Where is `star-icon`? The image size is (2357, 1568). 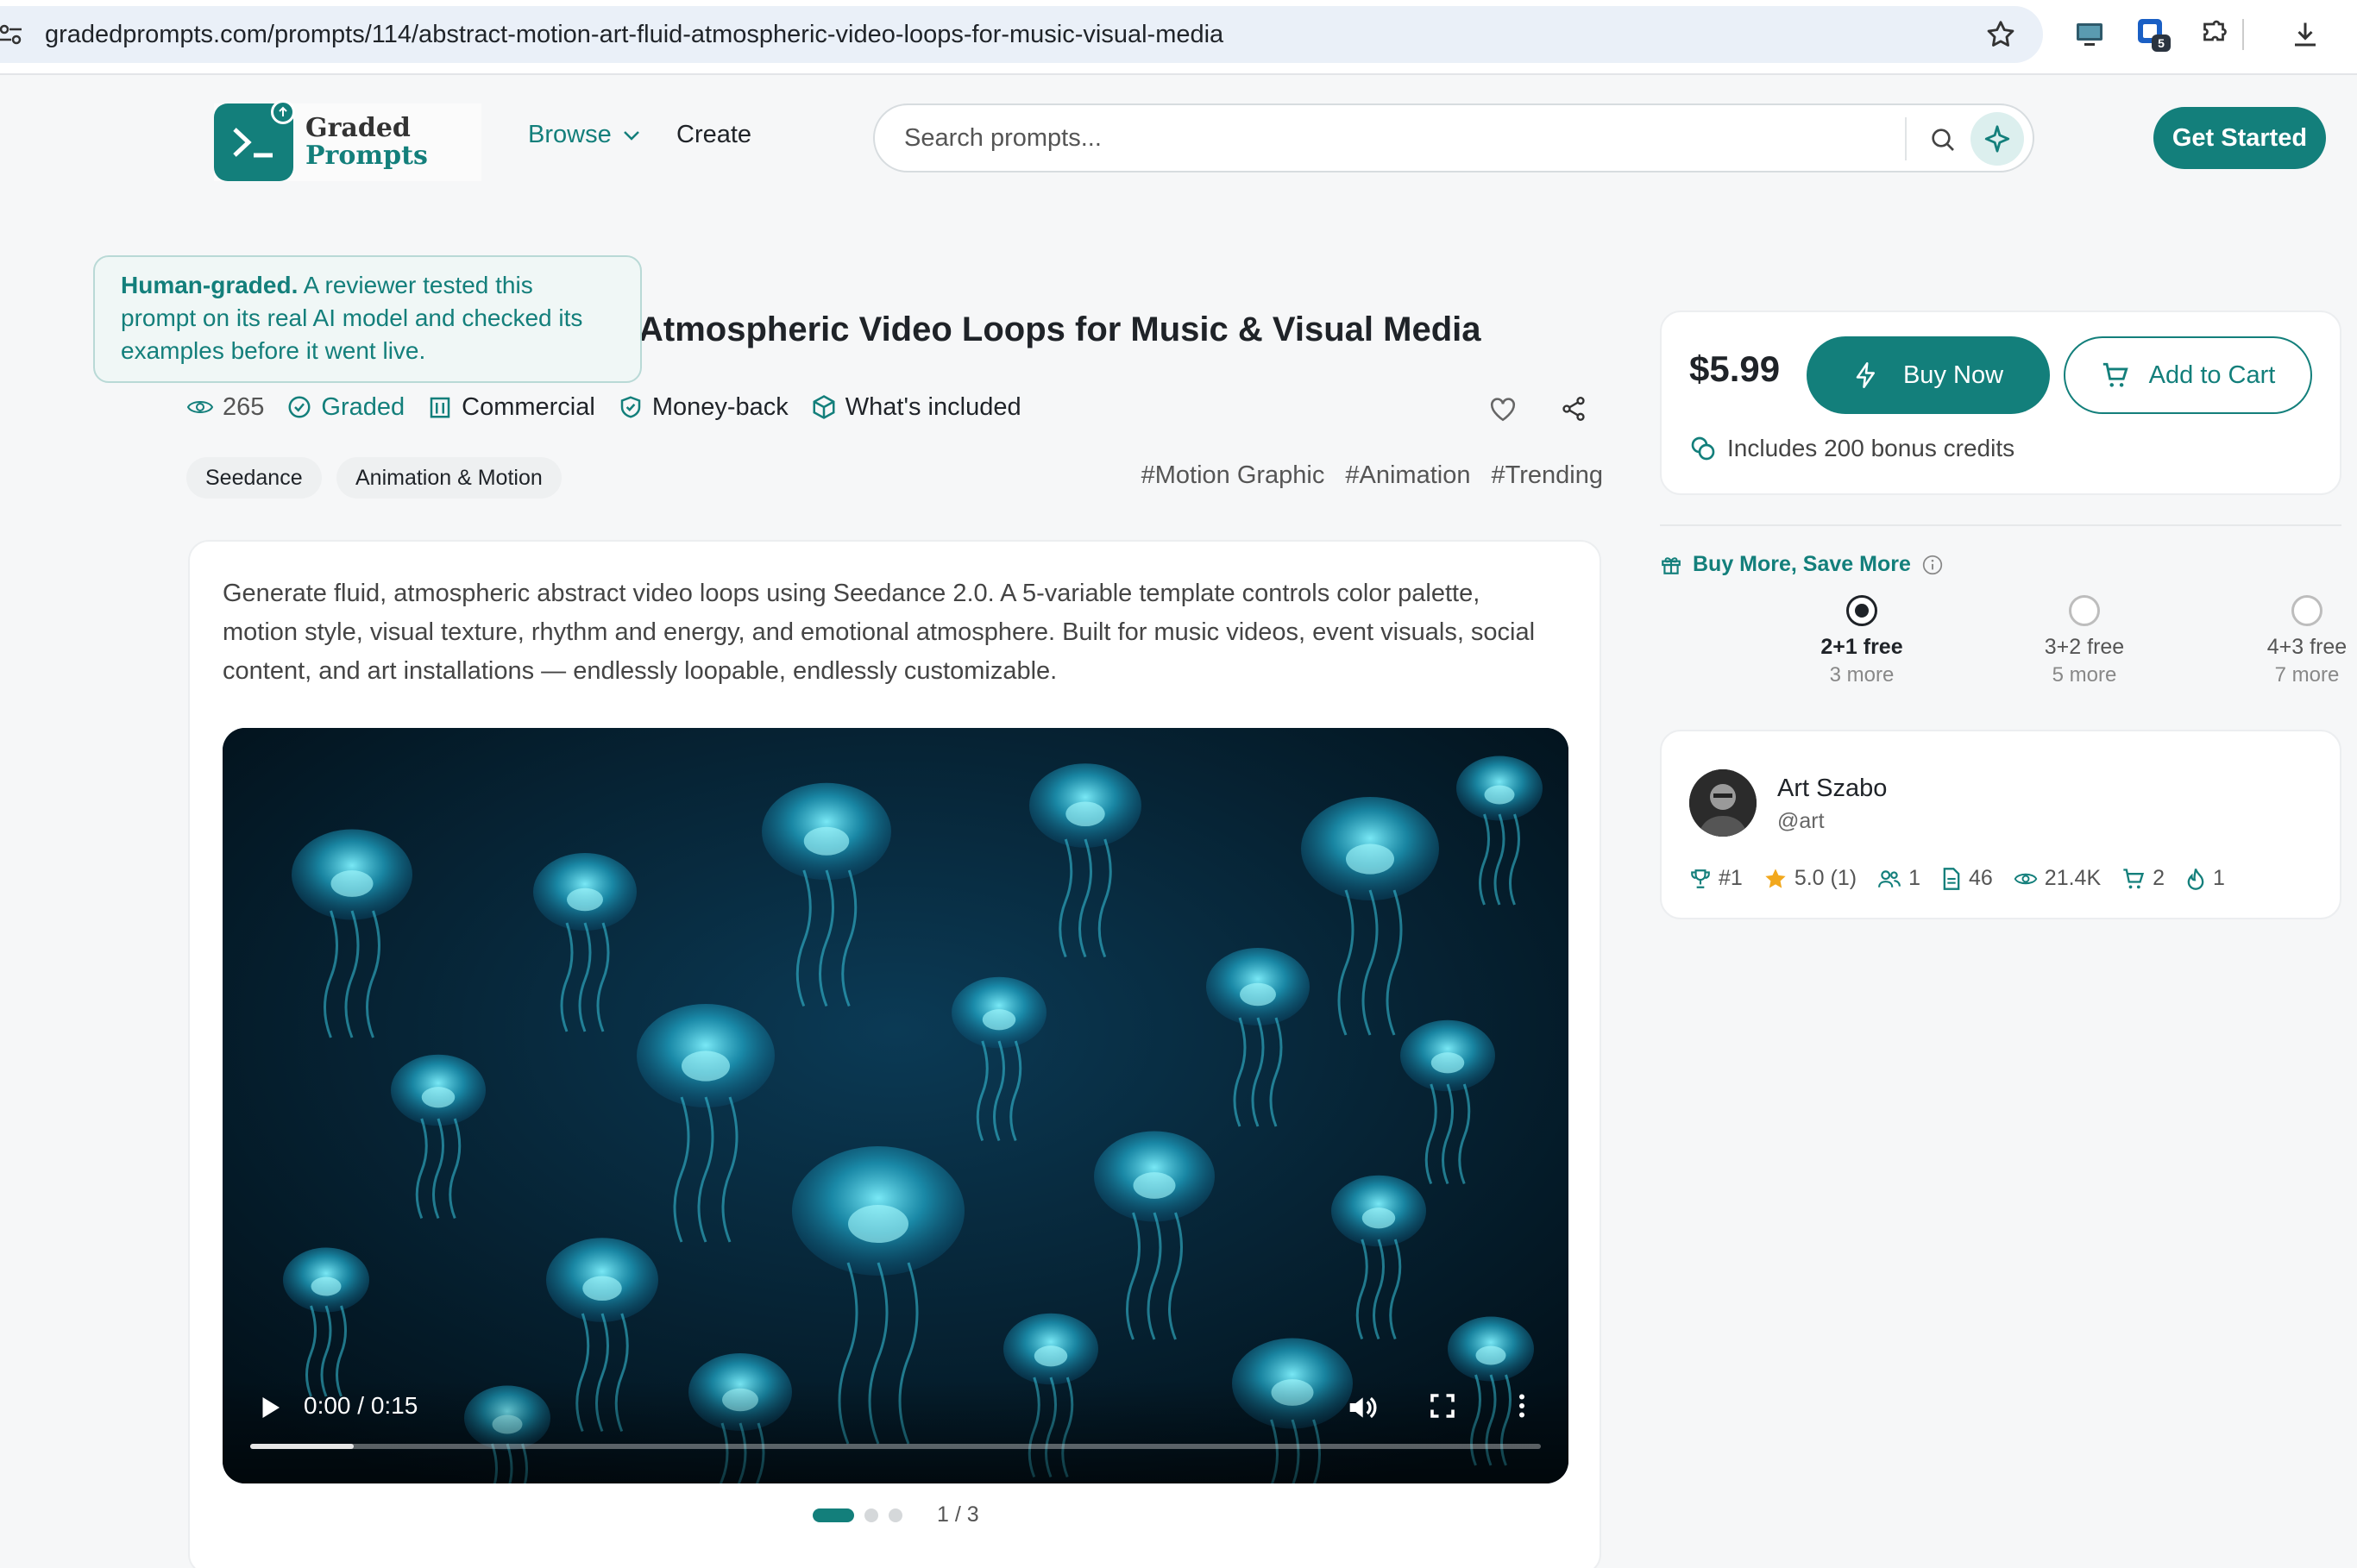 star-icon is located at coordinates (1775, 878).